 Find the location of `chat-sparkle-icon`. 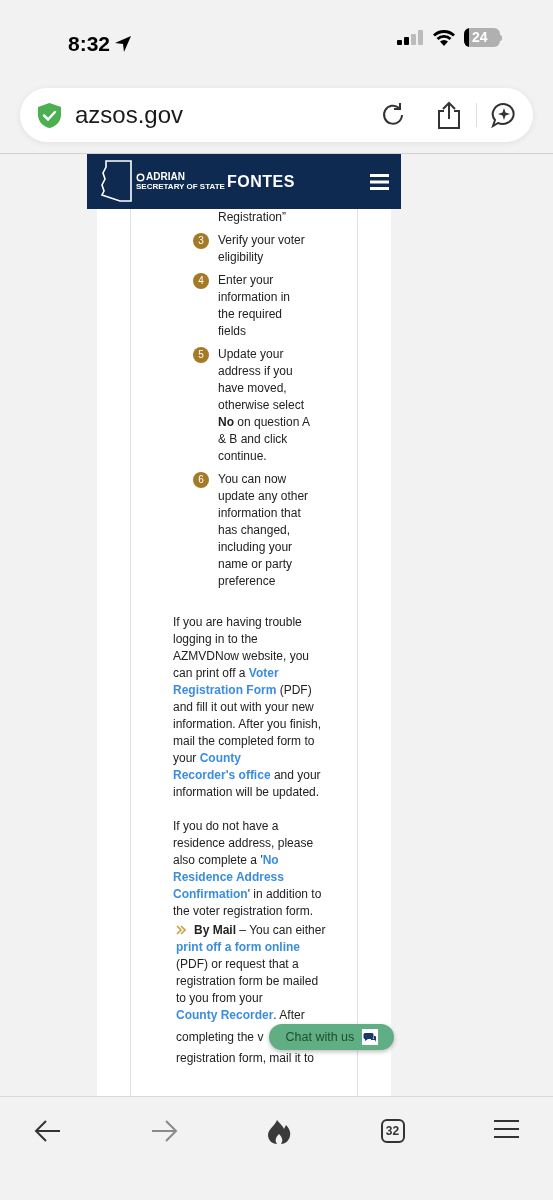

chat-sparkle-icon is located at coordinates (504, 115).